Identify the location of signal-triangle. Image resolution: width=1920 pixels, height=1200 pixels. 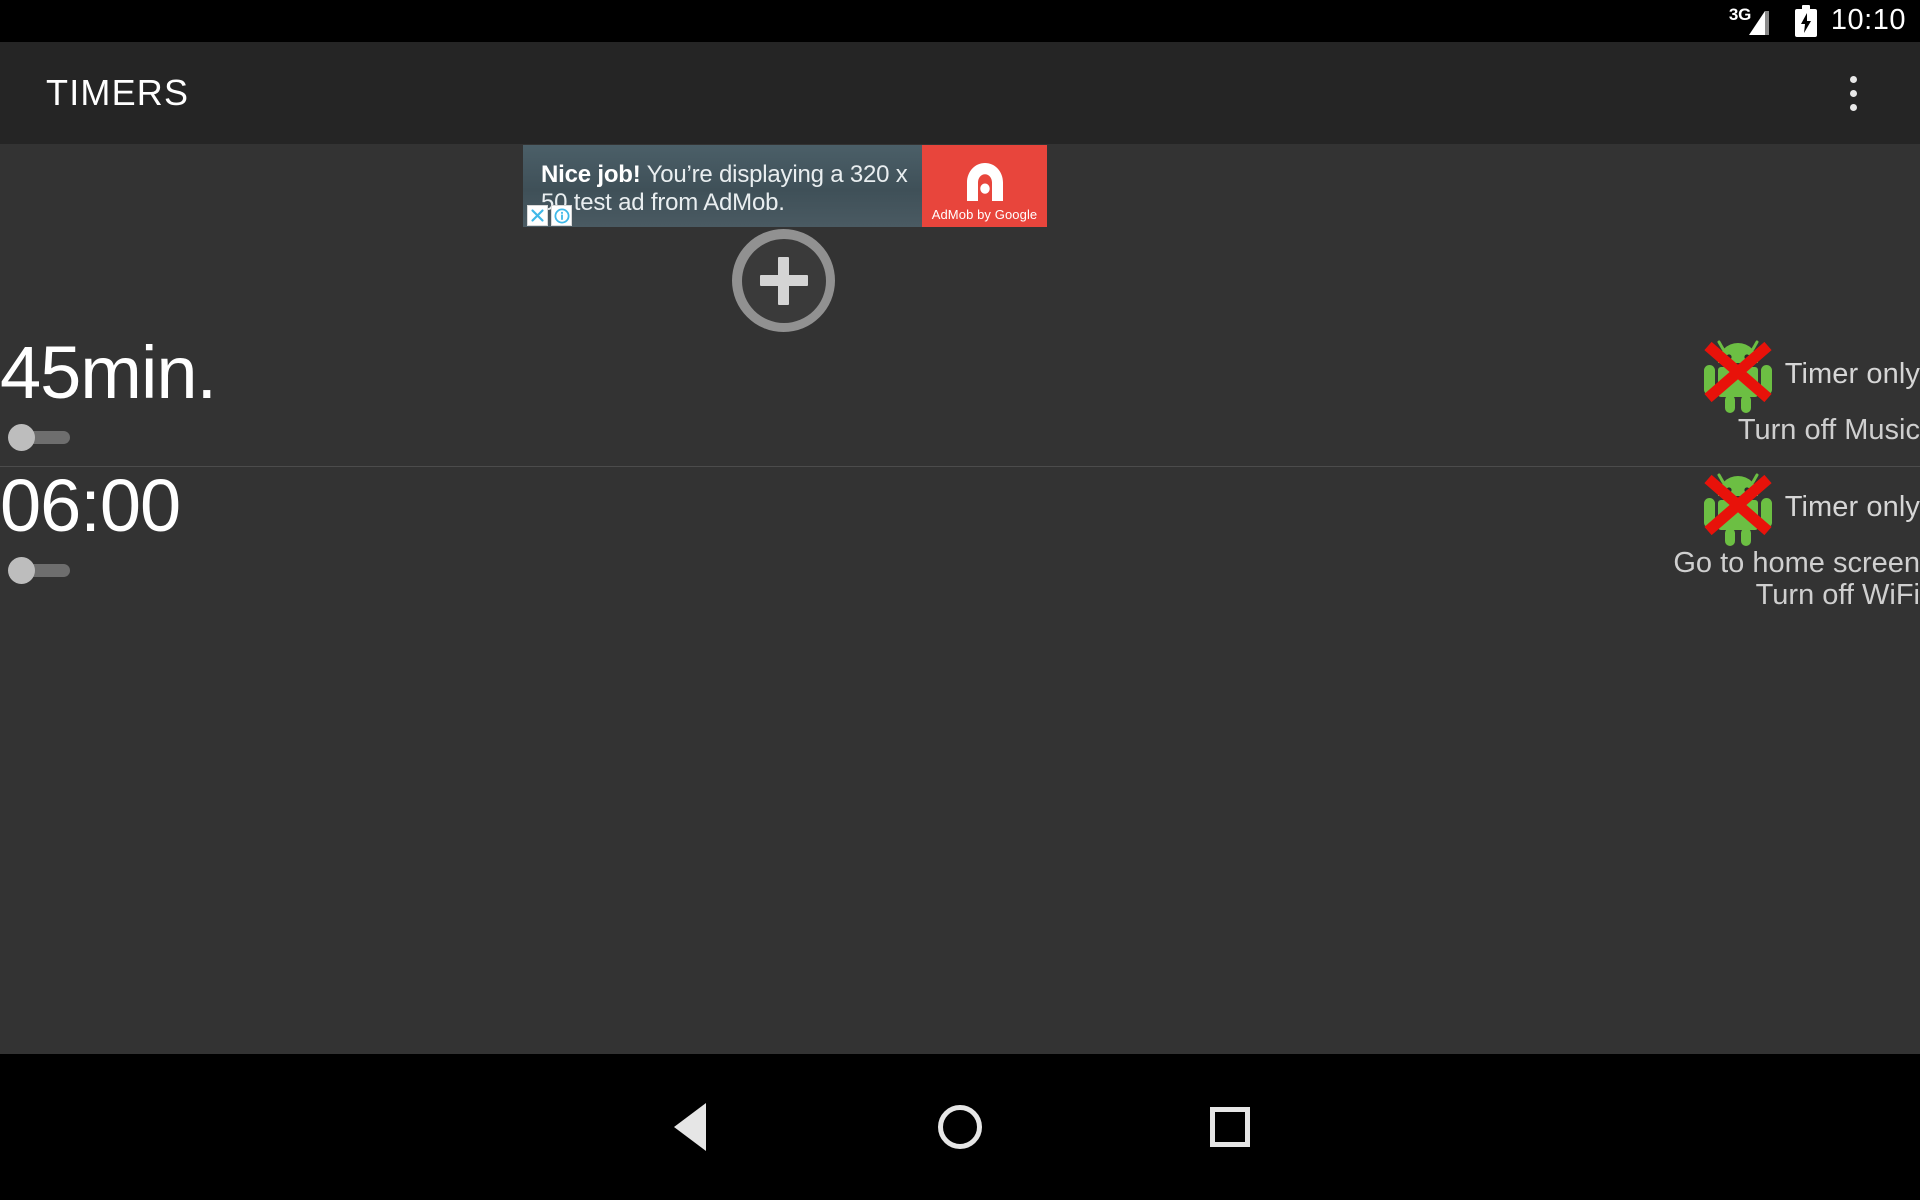
(1756, 23).